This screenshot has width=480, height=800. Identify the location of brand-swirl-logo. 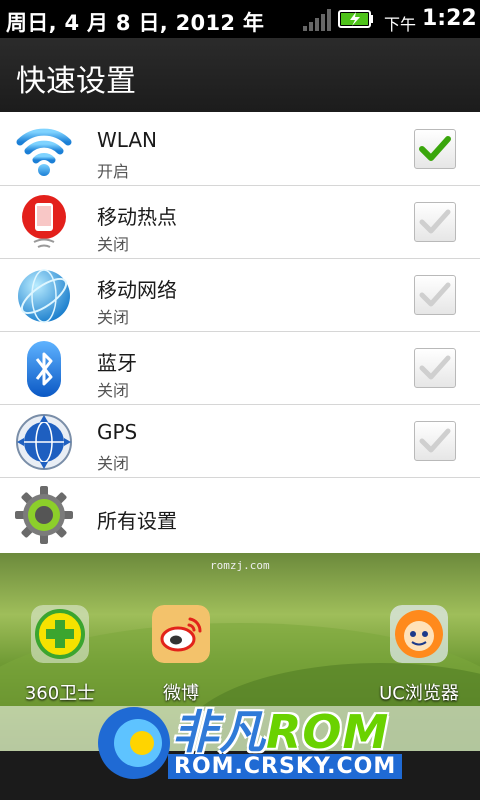
(134, 743).